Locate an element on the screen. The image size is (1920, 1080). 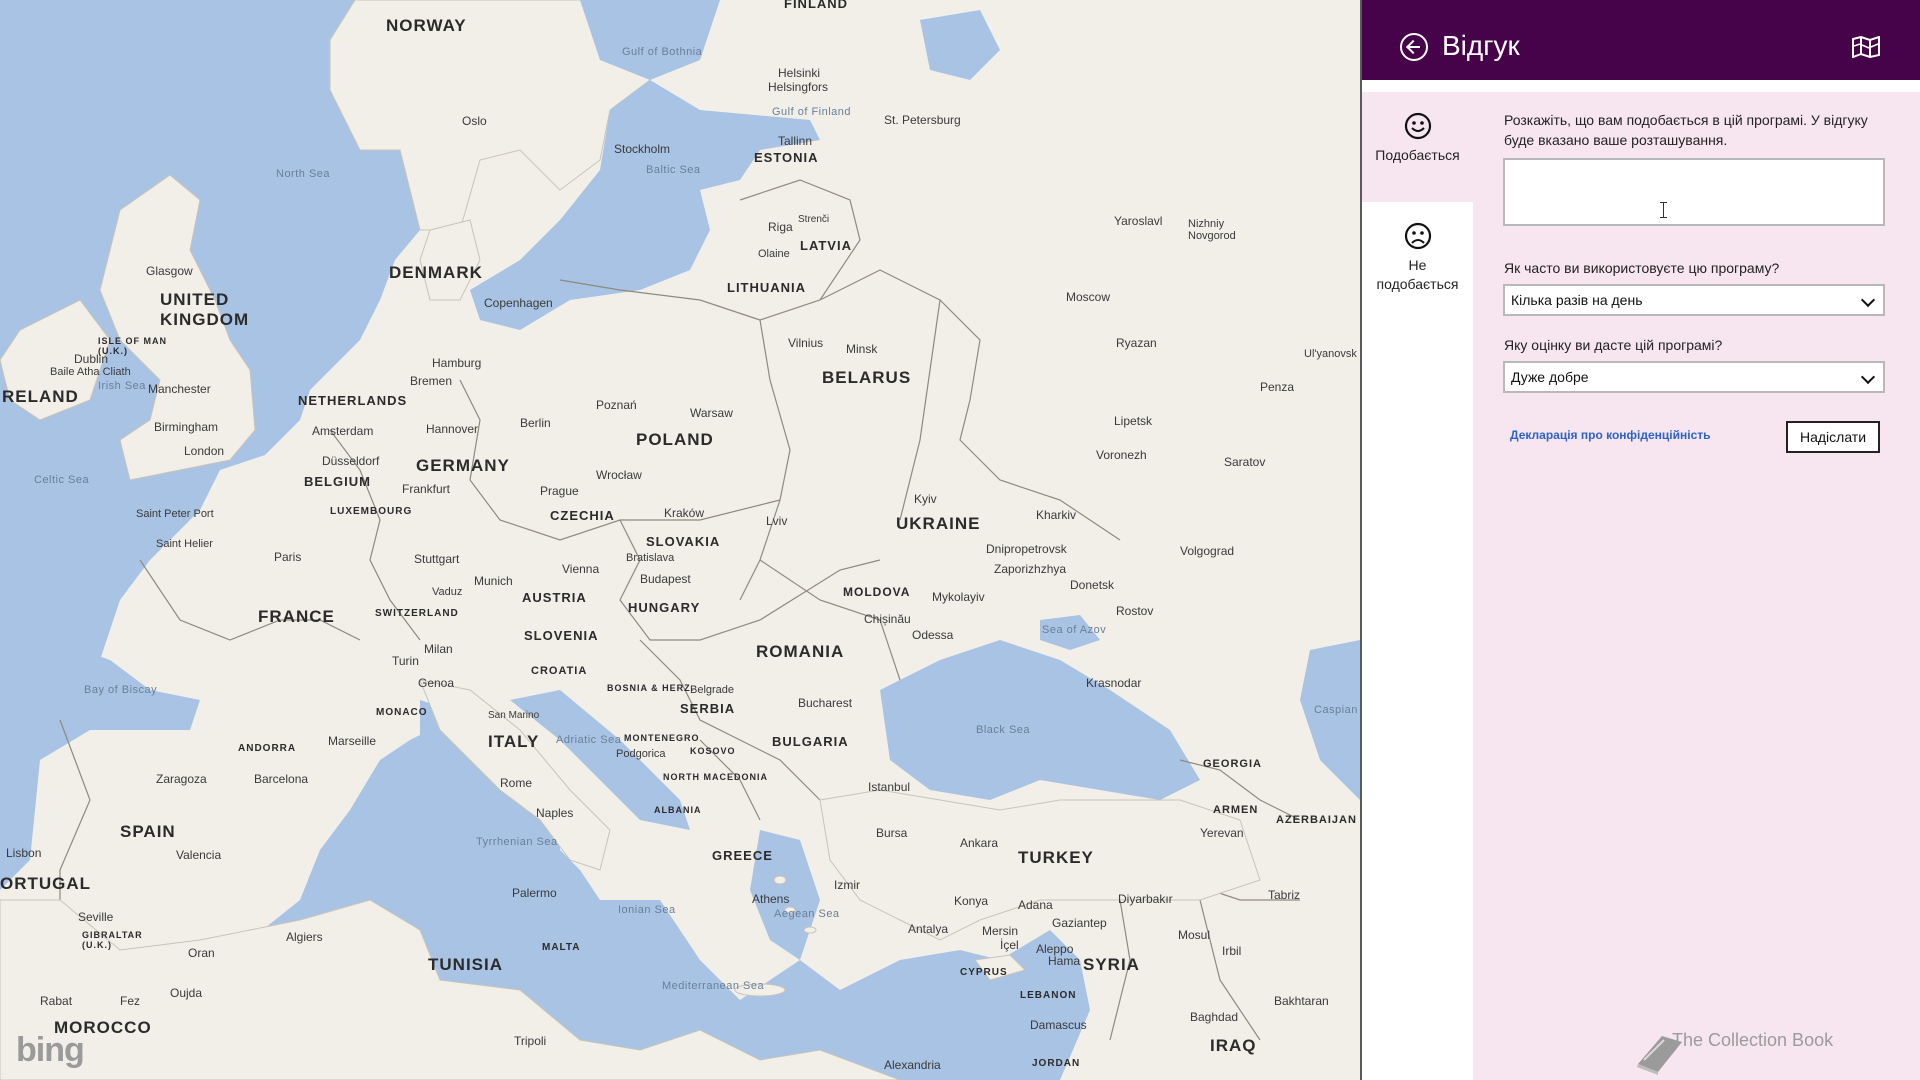
map-city-budapest: Budapest is located at coordinates (665, 579).